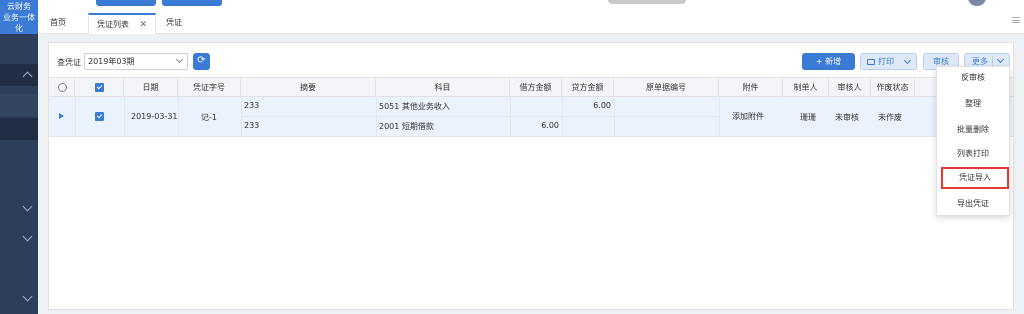 This screenshot has height=314, width=1024. Describe the element at coordinates (647, 2) in the screenshot. I see `header-decoration` at that location.